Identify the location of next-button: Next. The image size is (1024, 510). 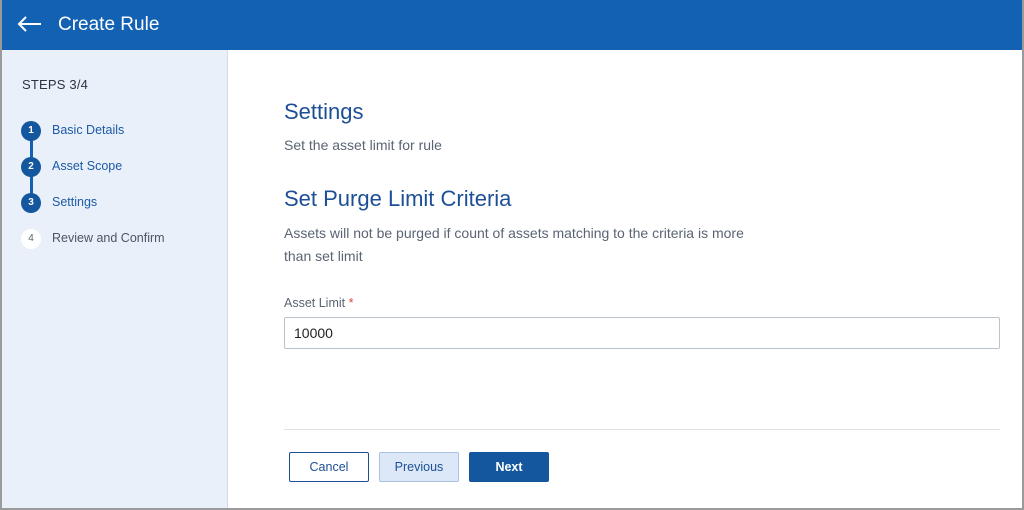
(509, 467).